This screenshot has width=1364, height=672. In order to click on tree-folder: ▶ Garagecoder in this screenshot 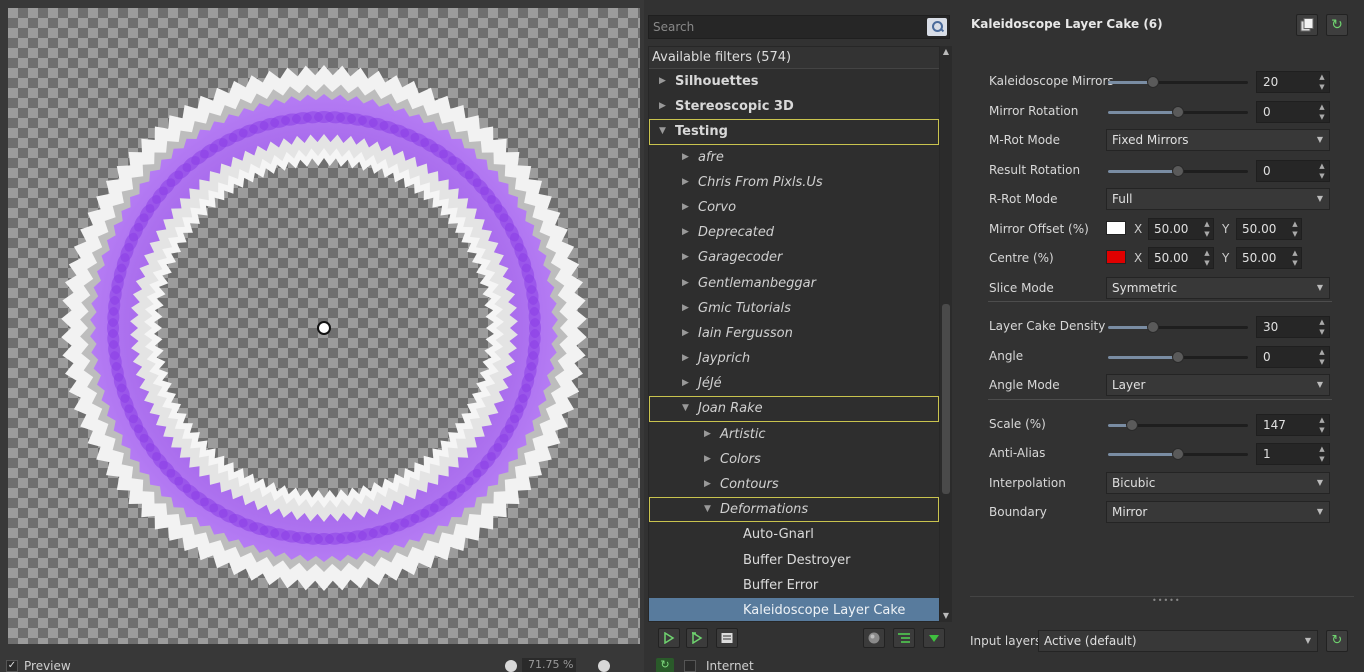, I will do `click(794, 257)`.